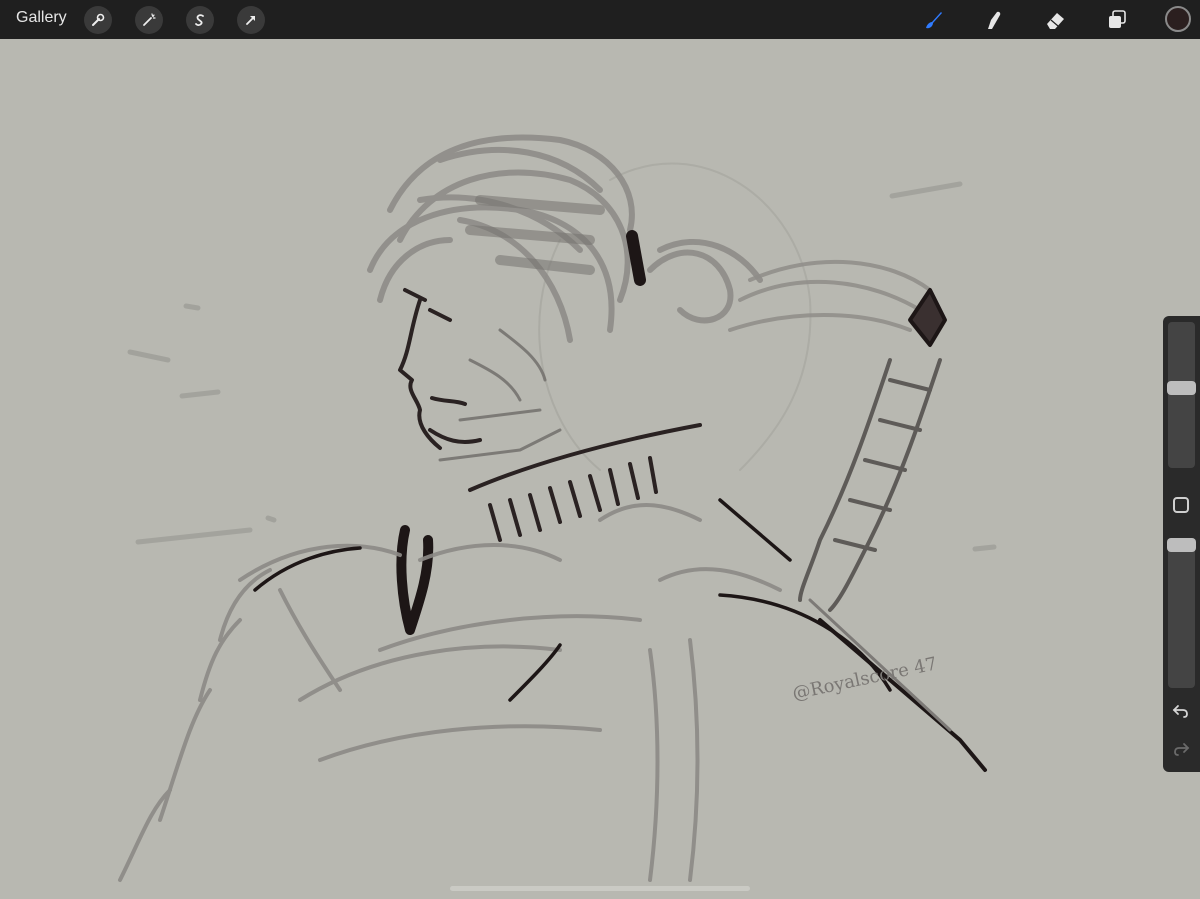  I want to click on magic-wand-icon, so click(149, 19).